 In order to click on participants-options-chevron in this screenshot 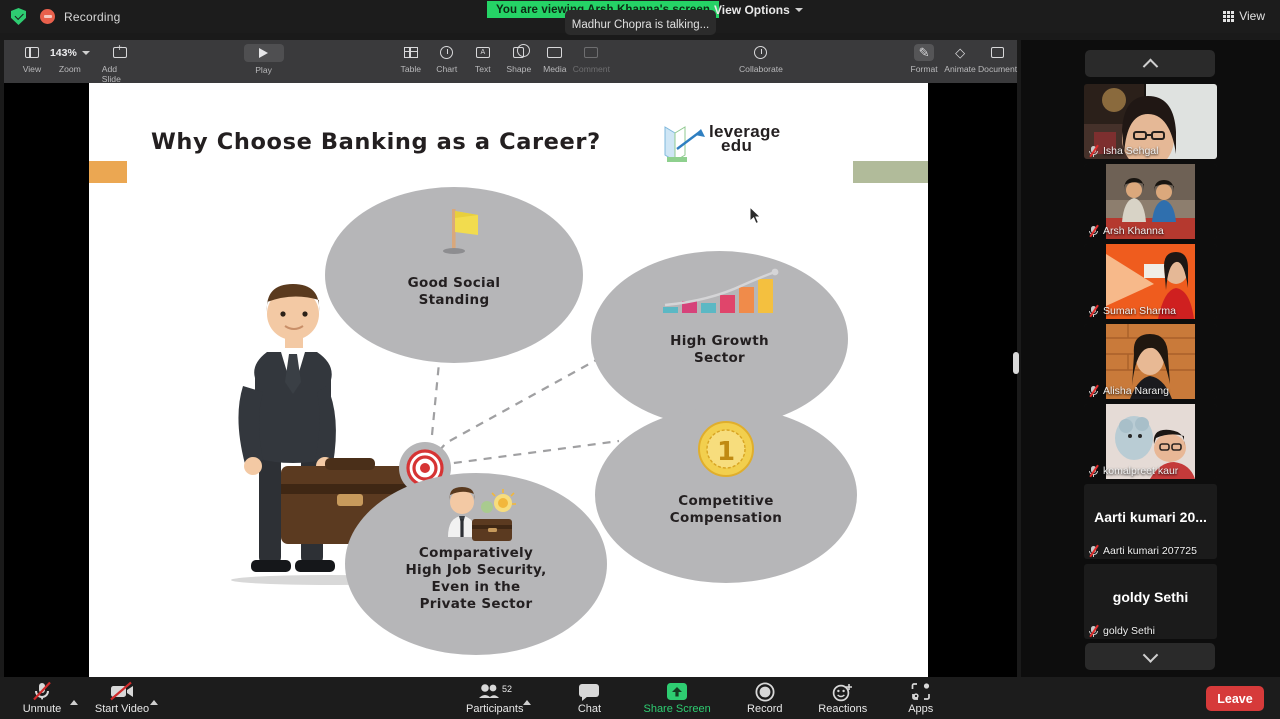, I will do `click(527, 702)`.